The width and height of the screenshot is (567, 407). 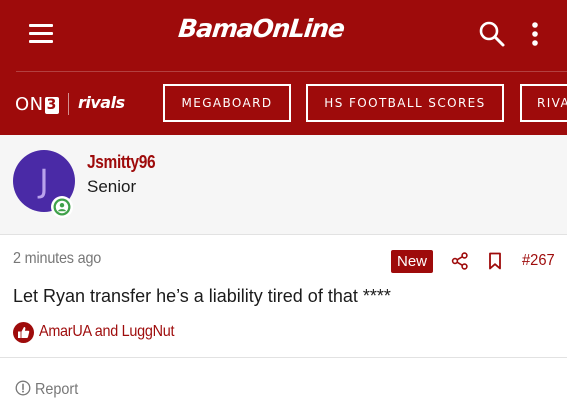 What do you see at coordinates (227, 103) in the screenshot?
I see `megaboard-button: MEGABOARD` at bounding box center [227, 103].